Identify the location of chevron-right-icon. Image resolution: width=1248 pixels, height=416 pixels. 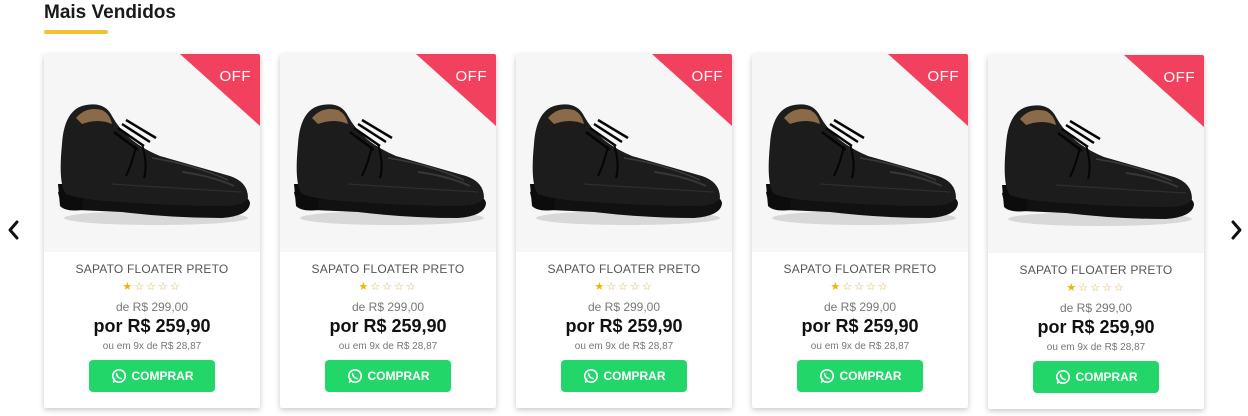
(1236, 230).